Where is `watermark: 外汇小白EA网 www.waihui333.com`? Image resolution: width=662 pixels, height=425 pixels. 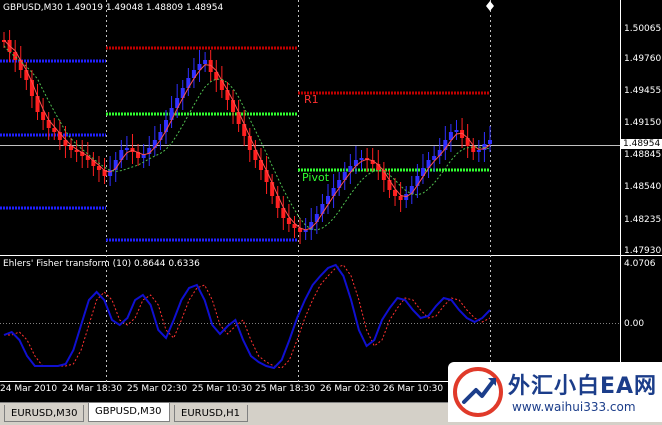
watermark: 外汇小白EA网 www.waihui333.com is located at coordinates (555, 392).